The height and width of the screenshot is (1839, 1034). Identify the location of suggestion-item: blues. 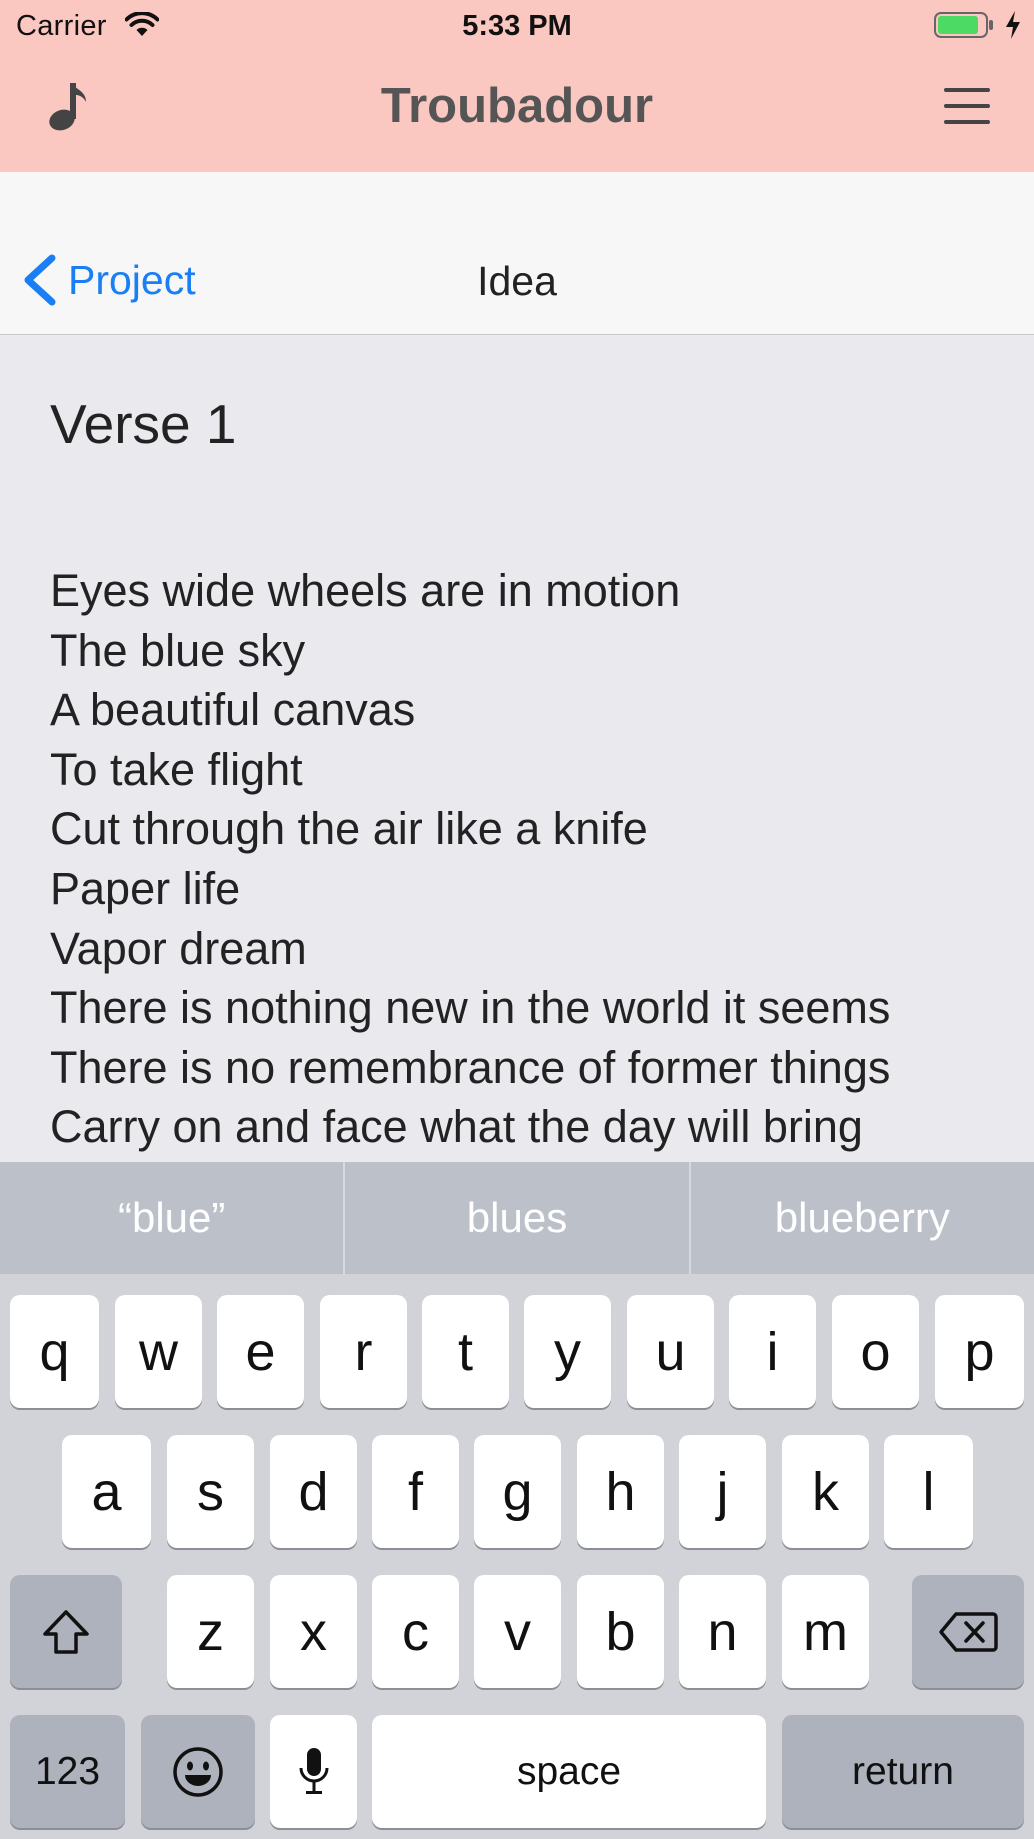
(515, 1218).